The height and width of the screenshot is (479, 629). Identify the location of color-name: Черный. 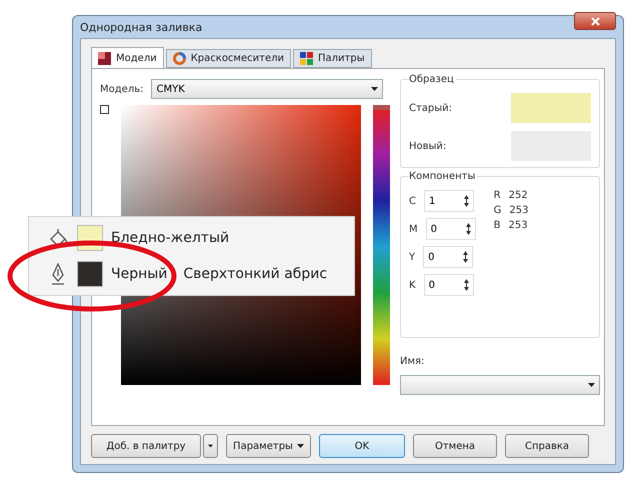
(139, 274).